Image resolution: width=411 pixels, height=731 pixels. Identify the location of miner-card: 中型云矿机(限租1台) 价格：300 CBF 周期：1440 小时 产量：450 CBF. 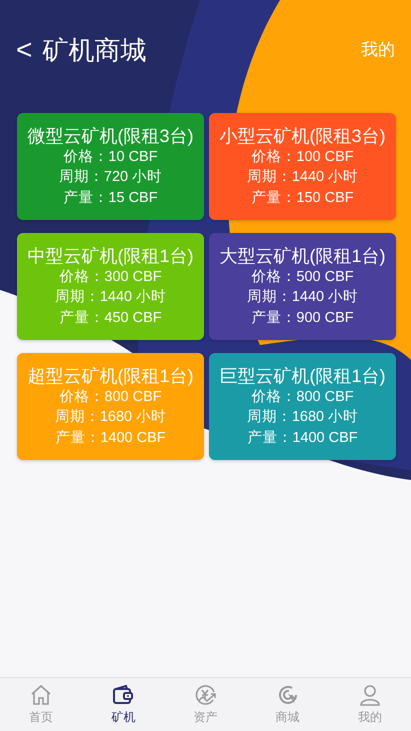
(110, 286).